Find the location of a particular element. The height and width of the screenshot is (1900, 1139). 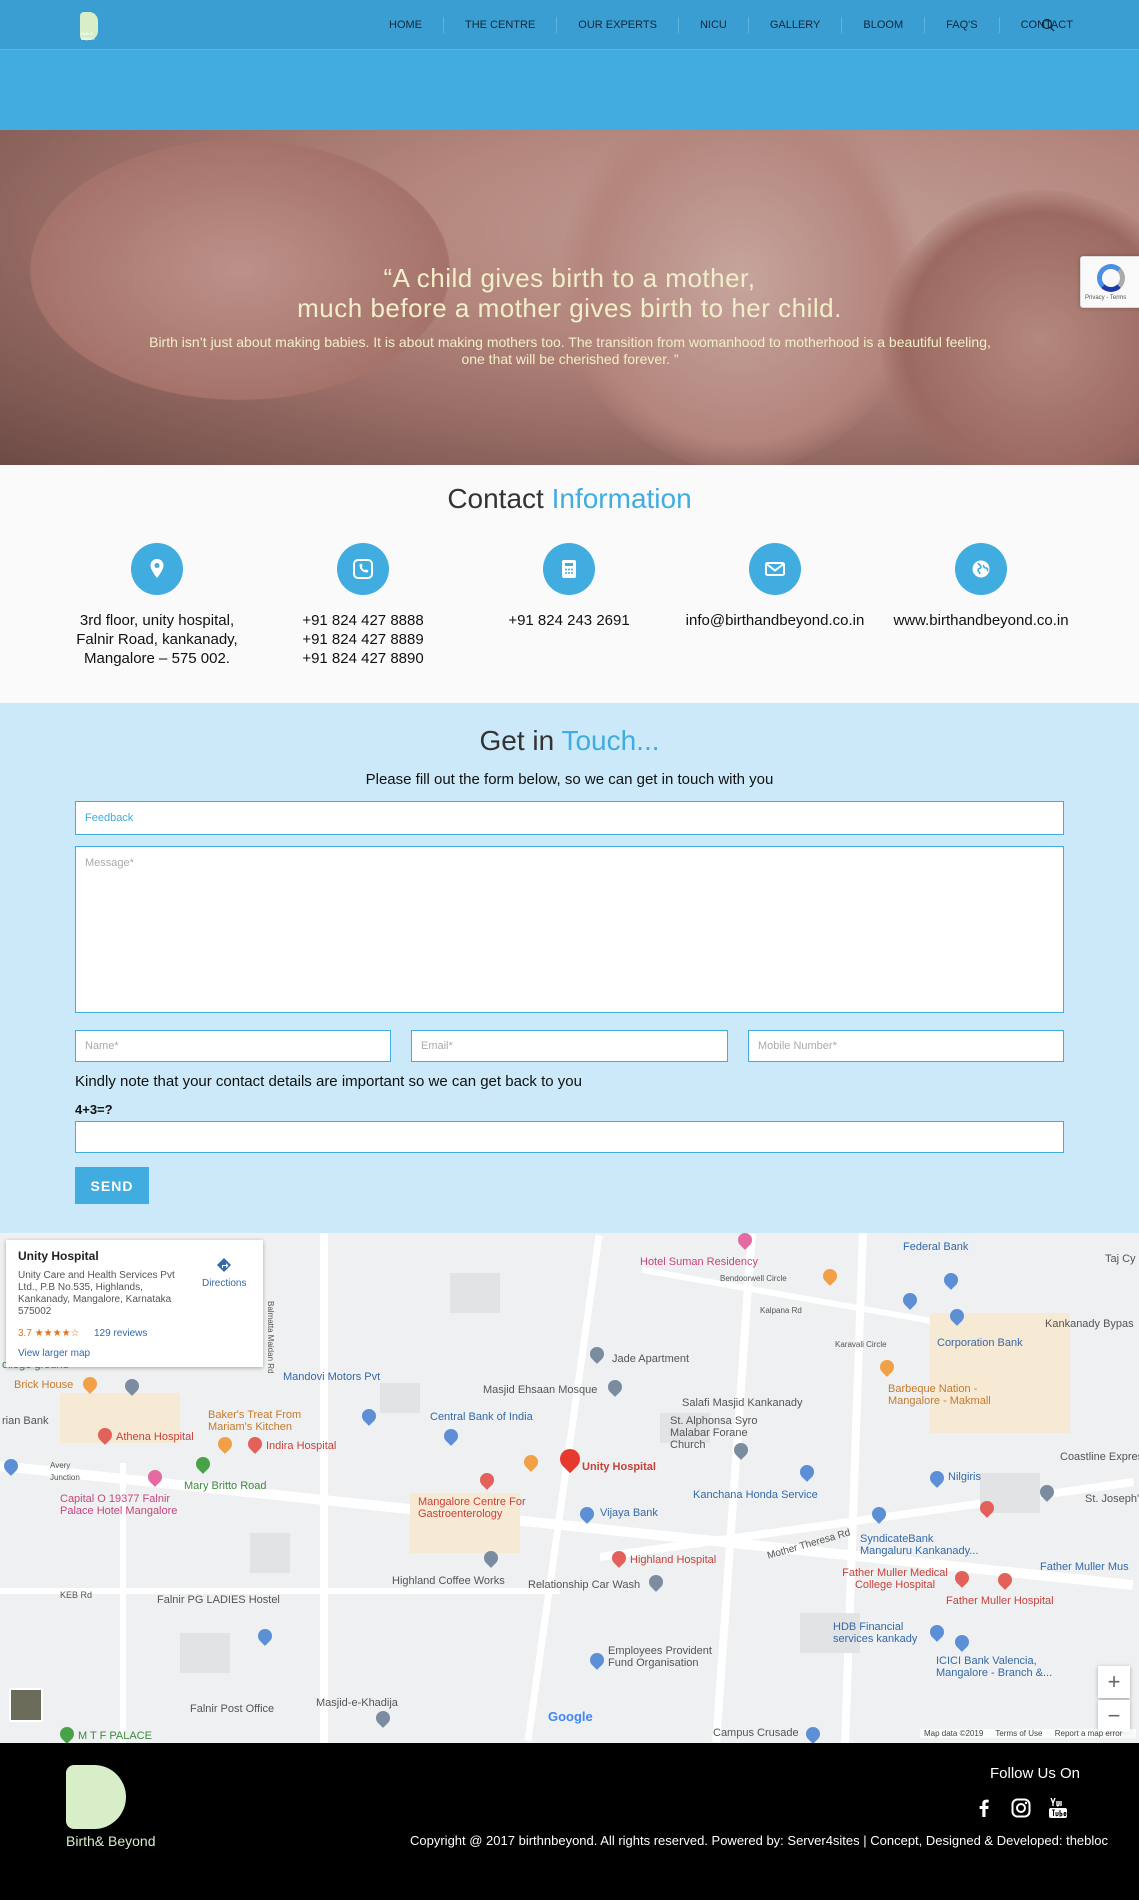

map-label-masjid-khadija: Masjid-e-Khadija is located at coordinates (357, 1703).